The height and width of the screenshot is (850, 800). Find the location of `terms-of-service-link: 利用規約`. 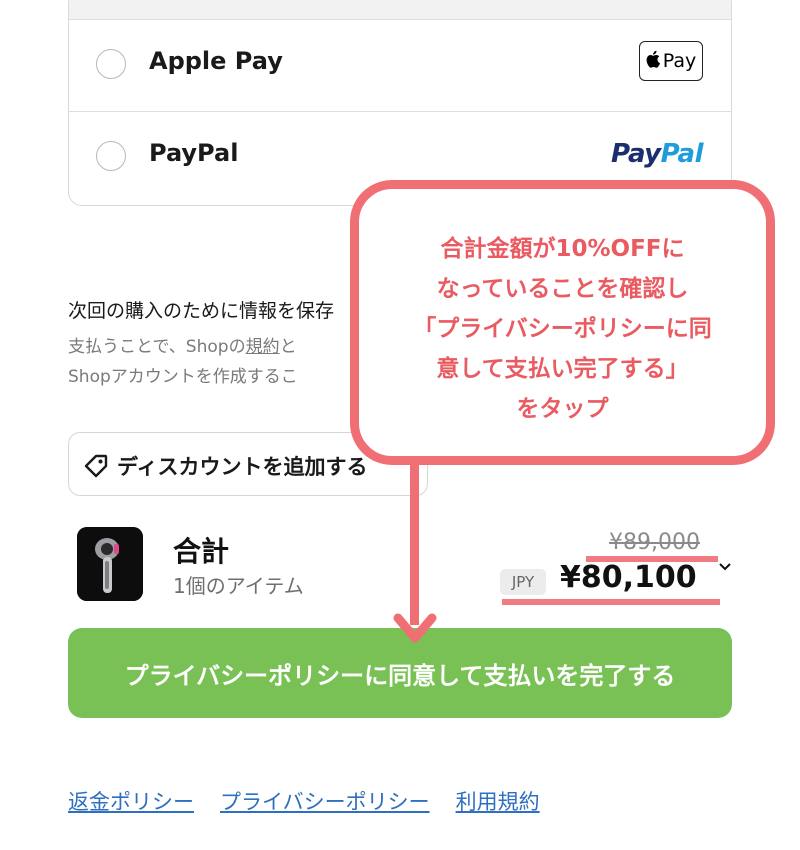

terms-of-service-link: 利用規約 is located at coordinates (498, 801).